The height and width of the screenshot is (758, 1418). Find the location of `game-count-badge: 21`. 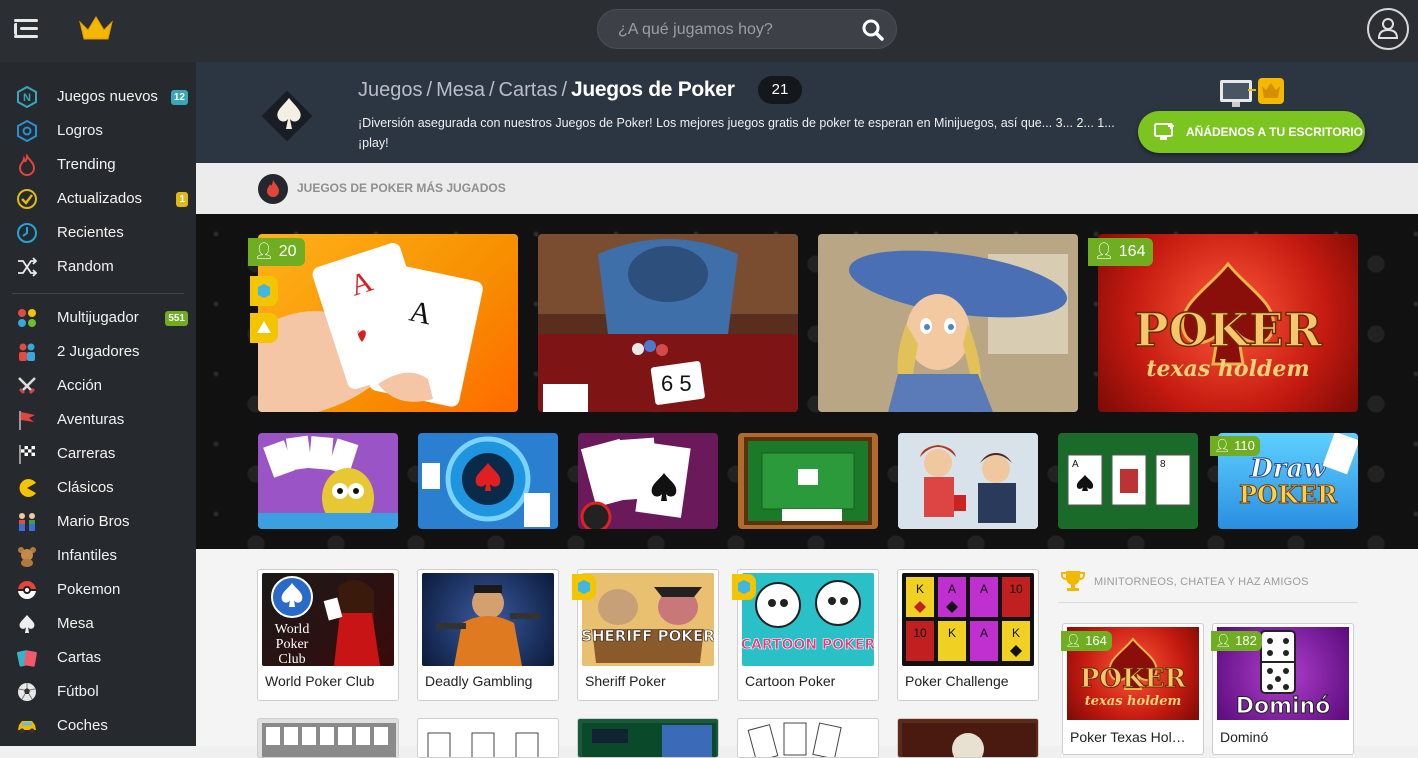

game-count-badge: 21 is located at coordinates (780, 90).